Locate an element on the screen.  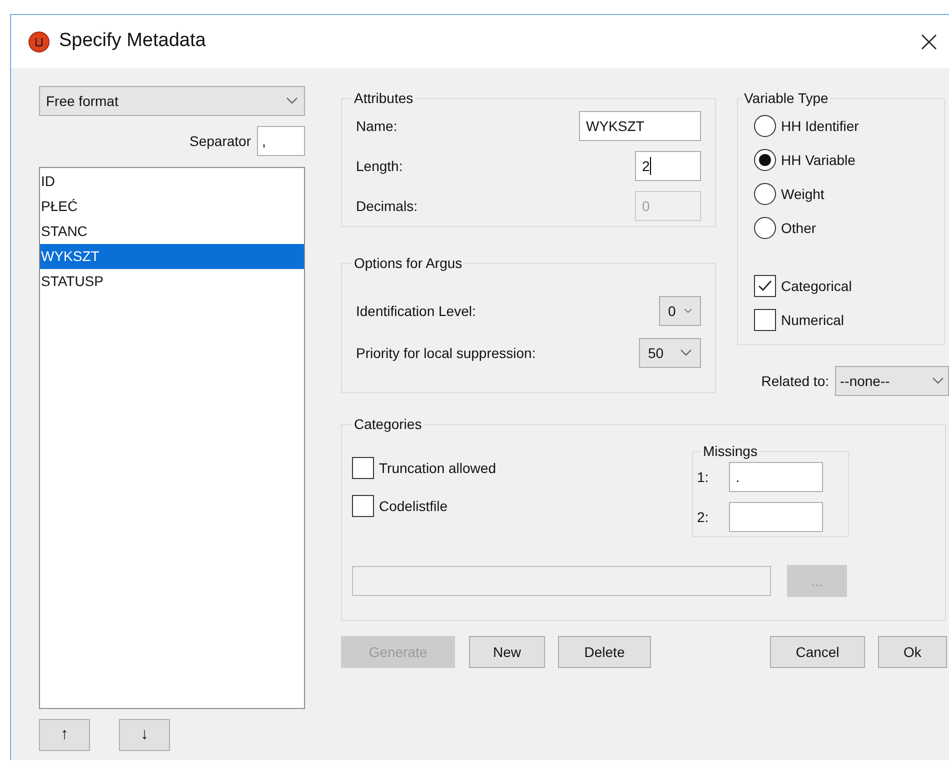
check-icon is located at coordinates (765, 286).